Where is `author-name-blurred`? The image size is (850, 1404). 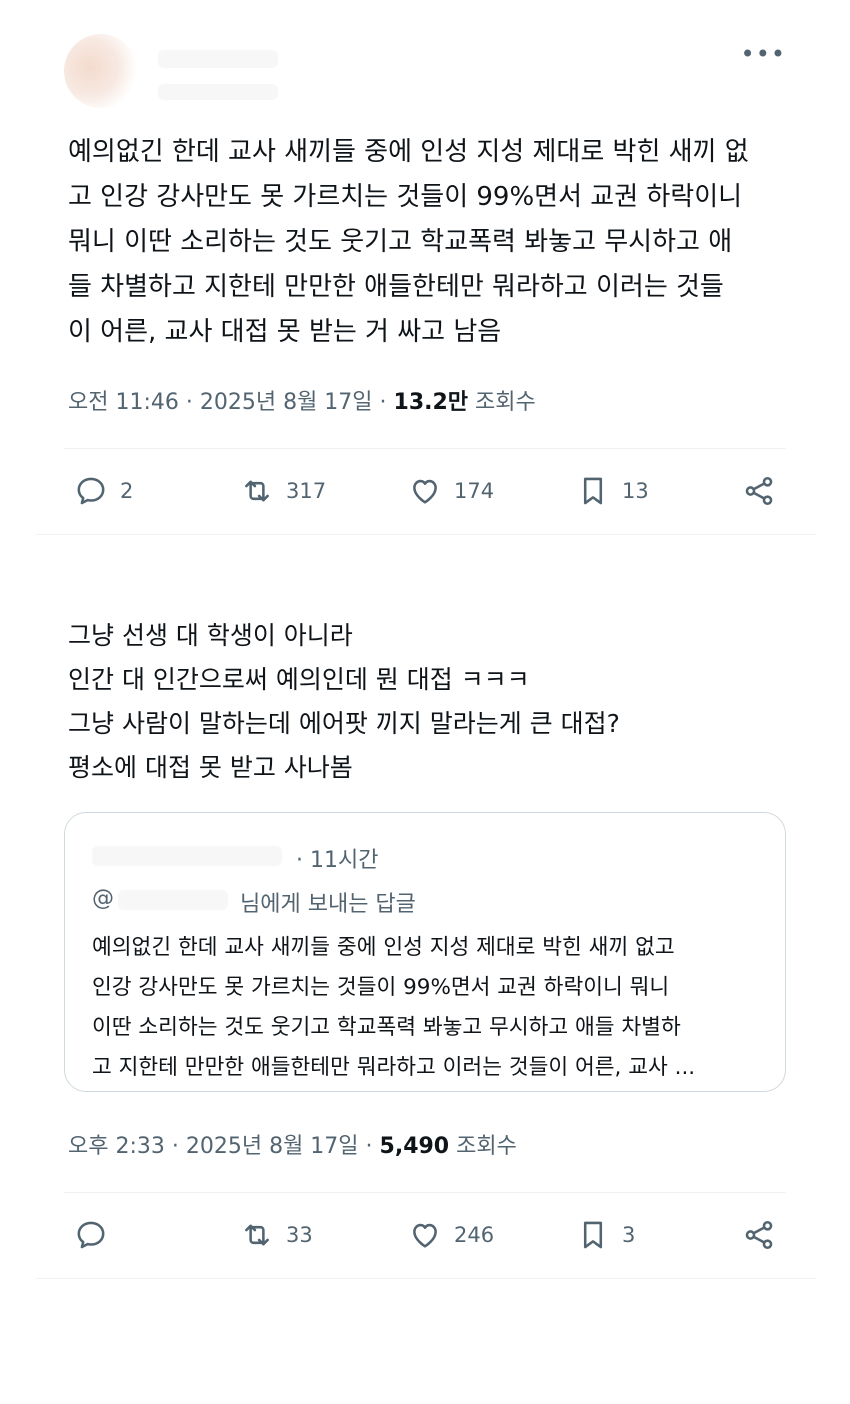
author-name-blurred is located at coordinates (218, 59).